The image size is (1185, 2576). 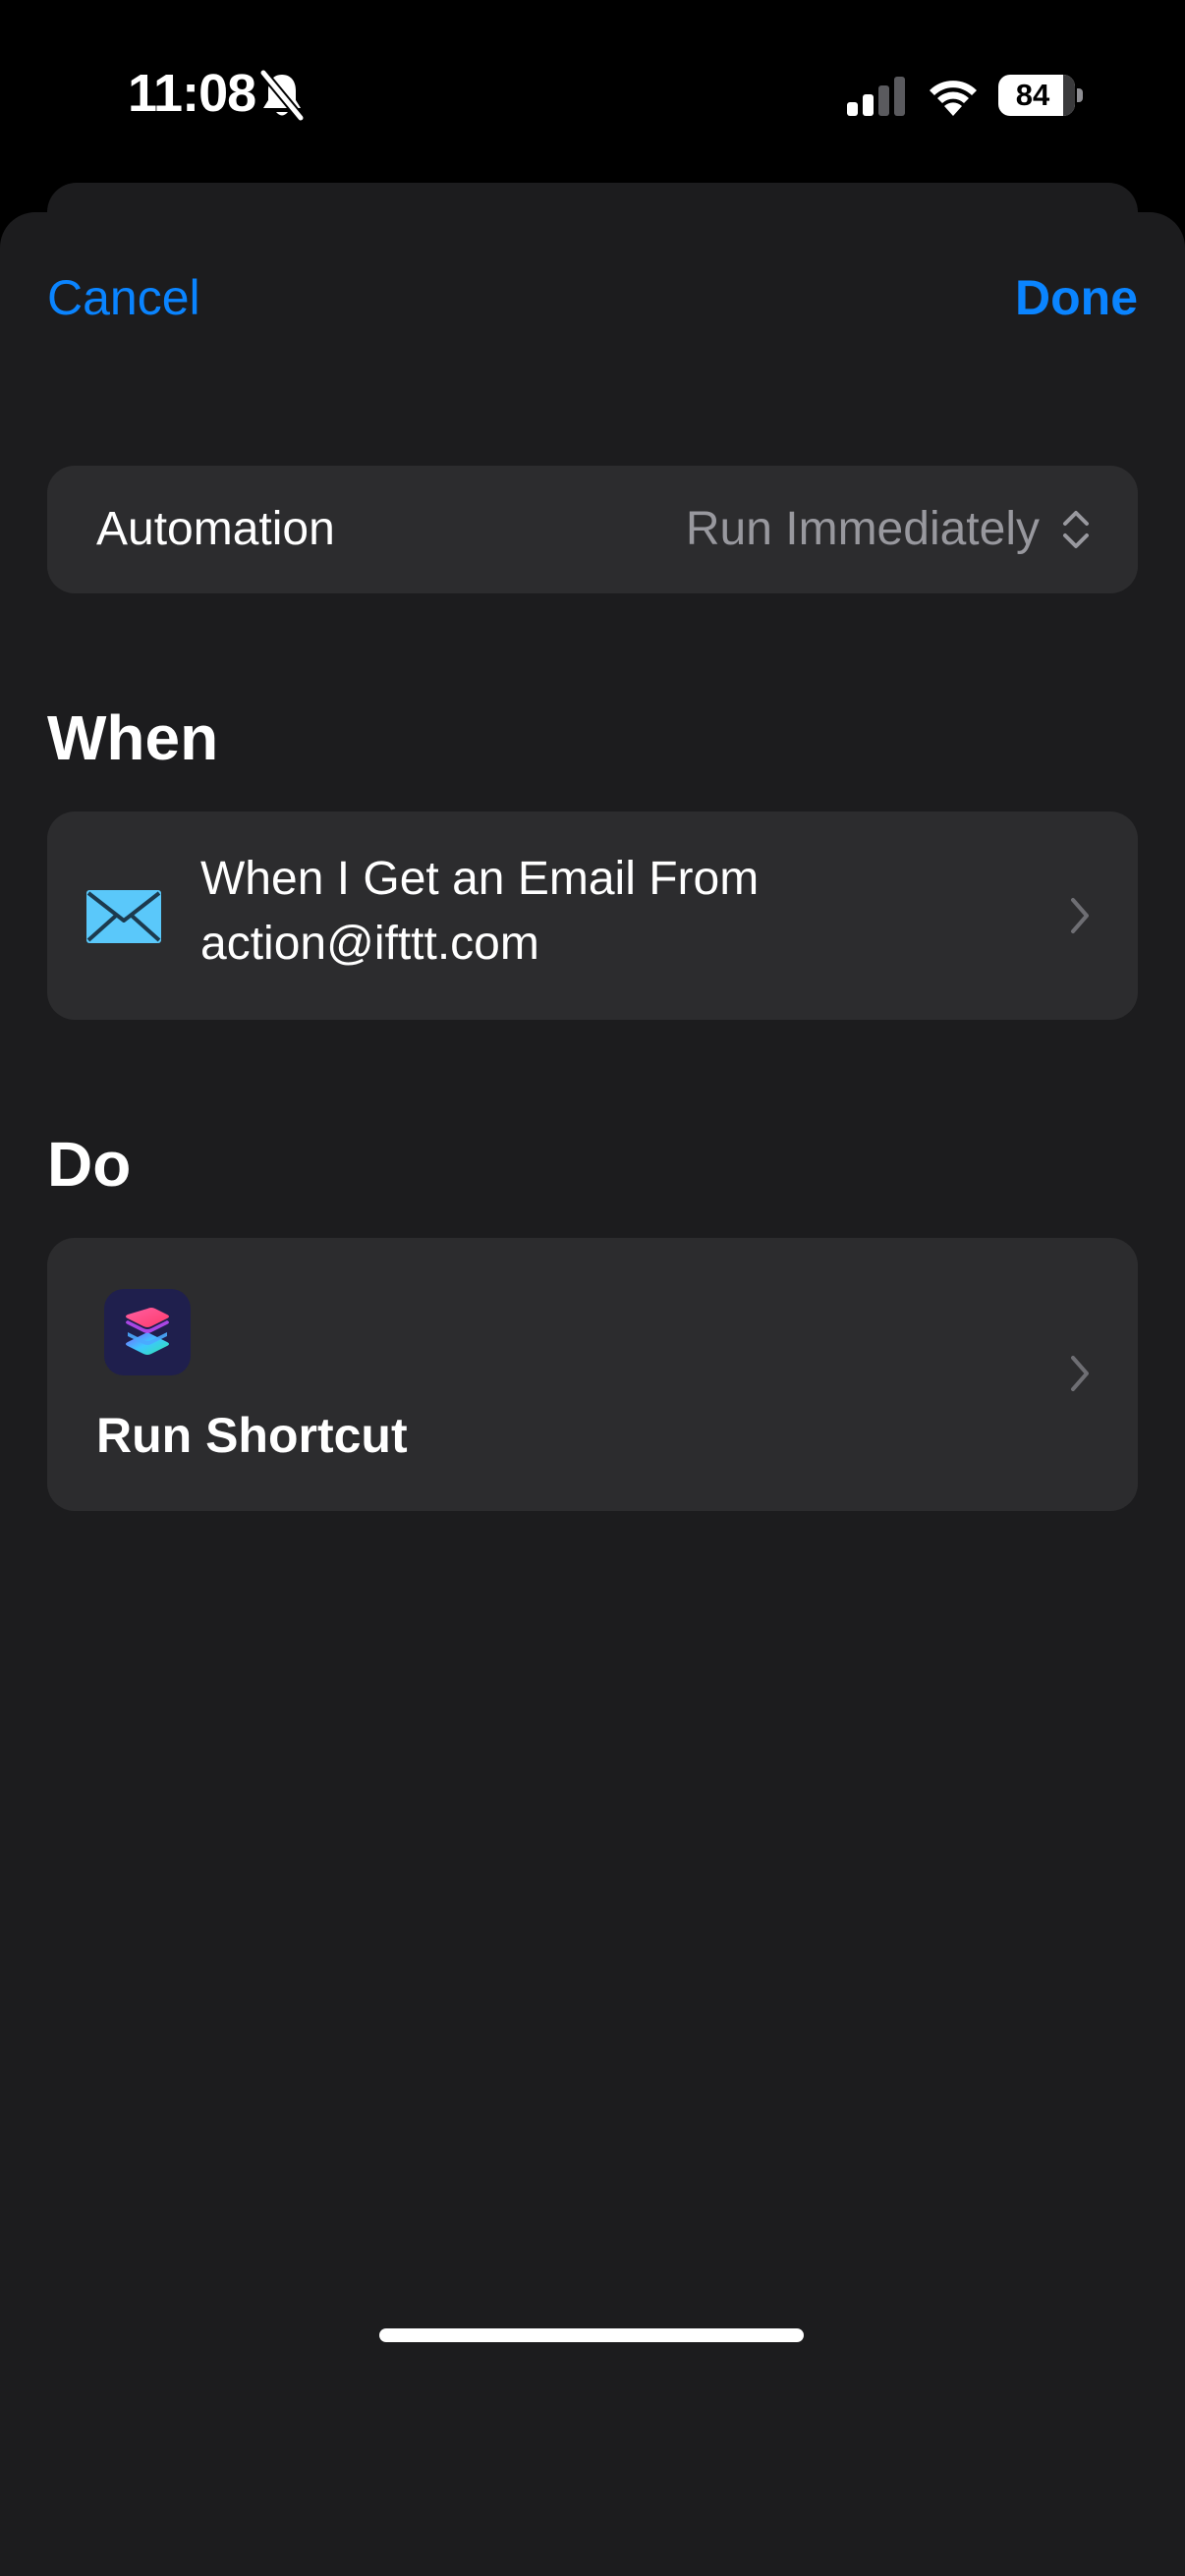 I want to click on run-shortcut-action-row: Run Shortcut, so click(x=592, y=1374).